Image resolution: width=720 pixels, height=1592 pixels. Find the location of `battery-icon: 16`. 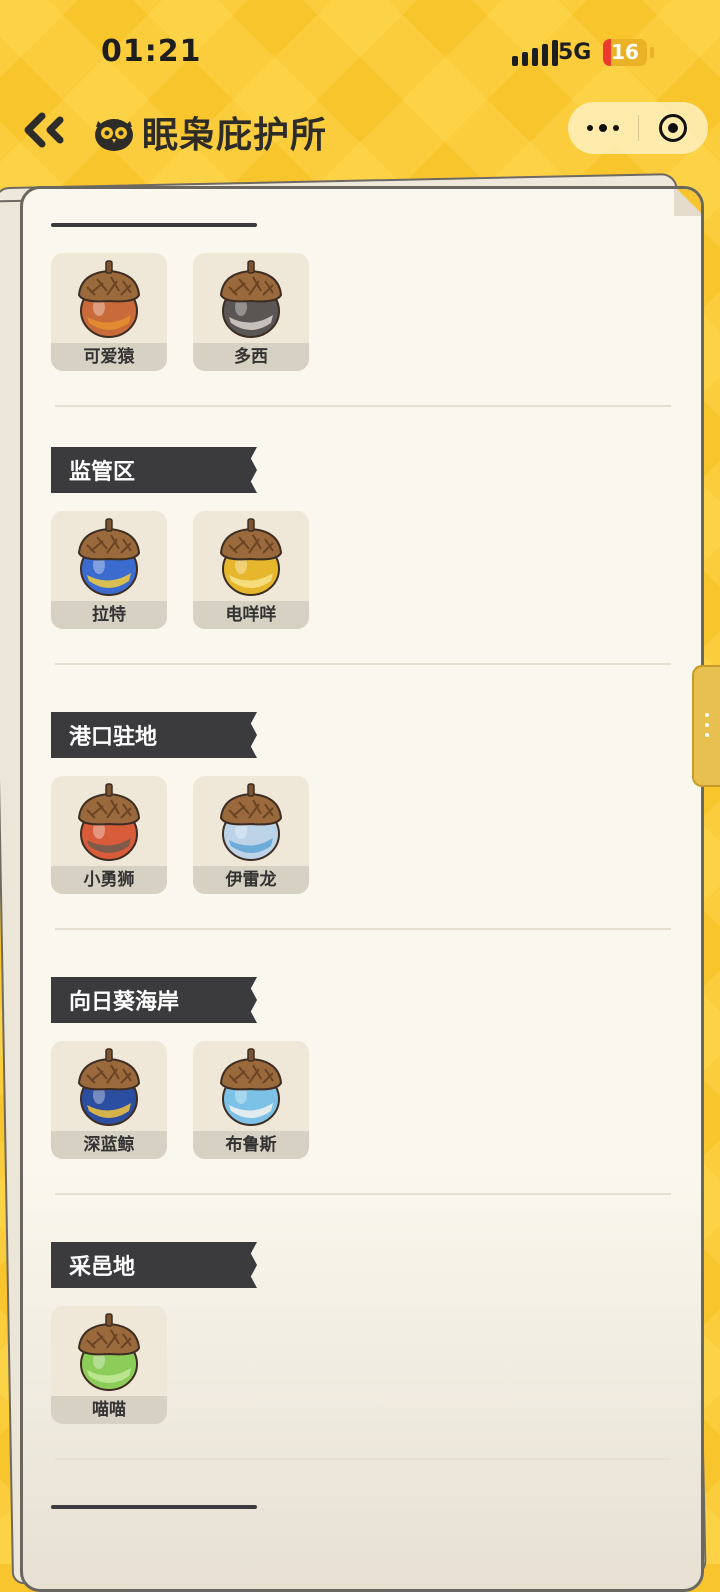

battery-icon: 16 is located at coordinates (625, 52).